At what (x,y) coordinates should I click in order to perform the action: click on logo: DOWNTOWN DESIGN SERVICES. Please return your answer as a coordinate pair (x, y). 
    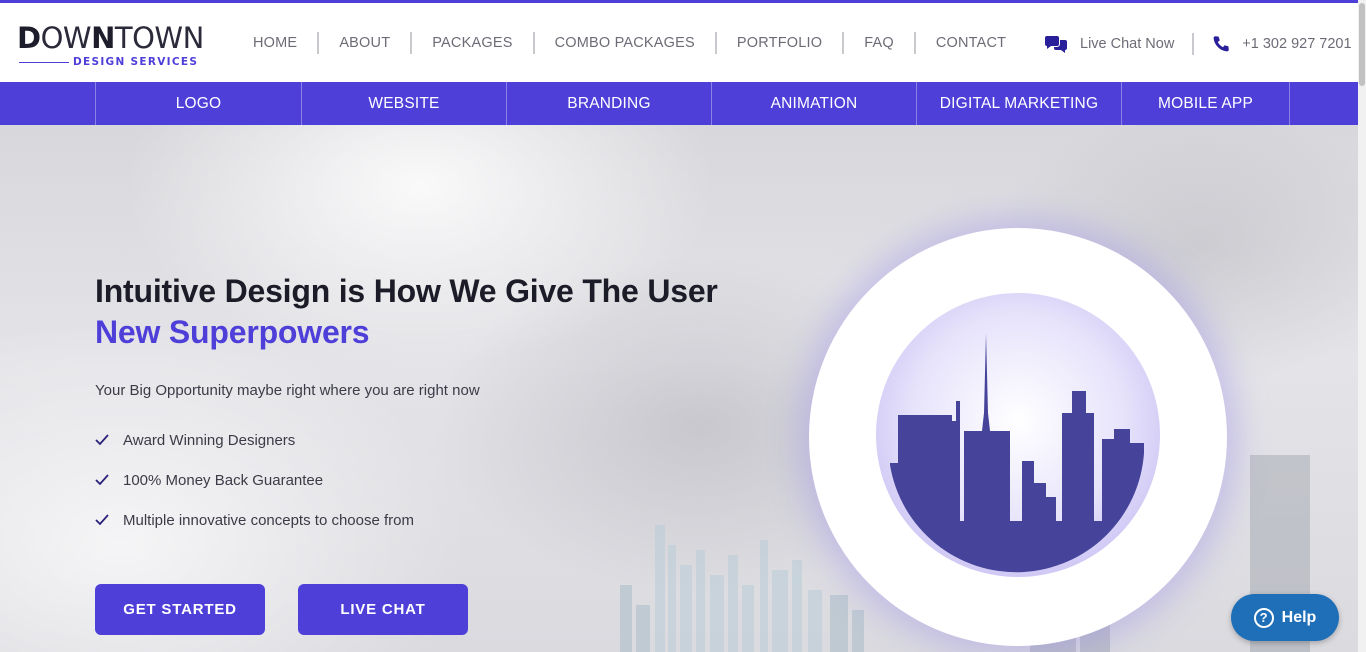
    Looking at the image, I should click on (114, 46).